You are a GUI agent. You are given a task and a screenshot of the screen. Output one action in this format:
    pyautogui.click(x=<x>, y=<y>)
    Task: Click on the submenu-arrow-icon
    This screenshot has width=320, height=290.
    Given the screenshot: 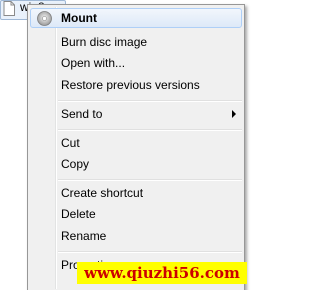 What is the action you would take?
    pyautogui.click(x=234, y=114)
    